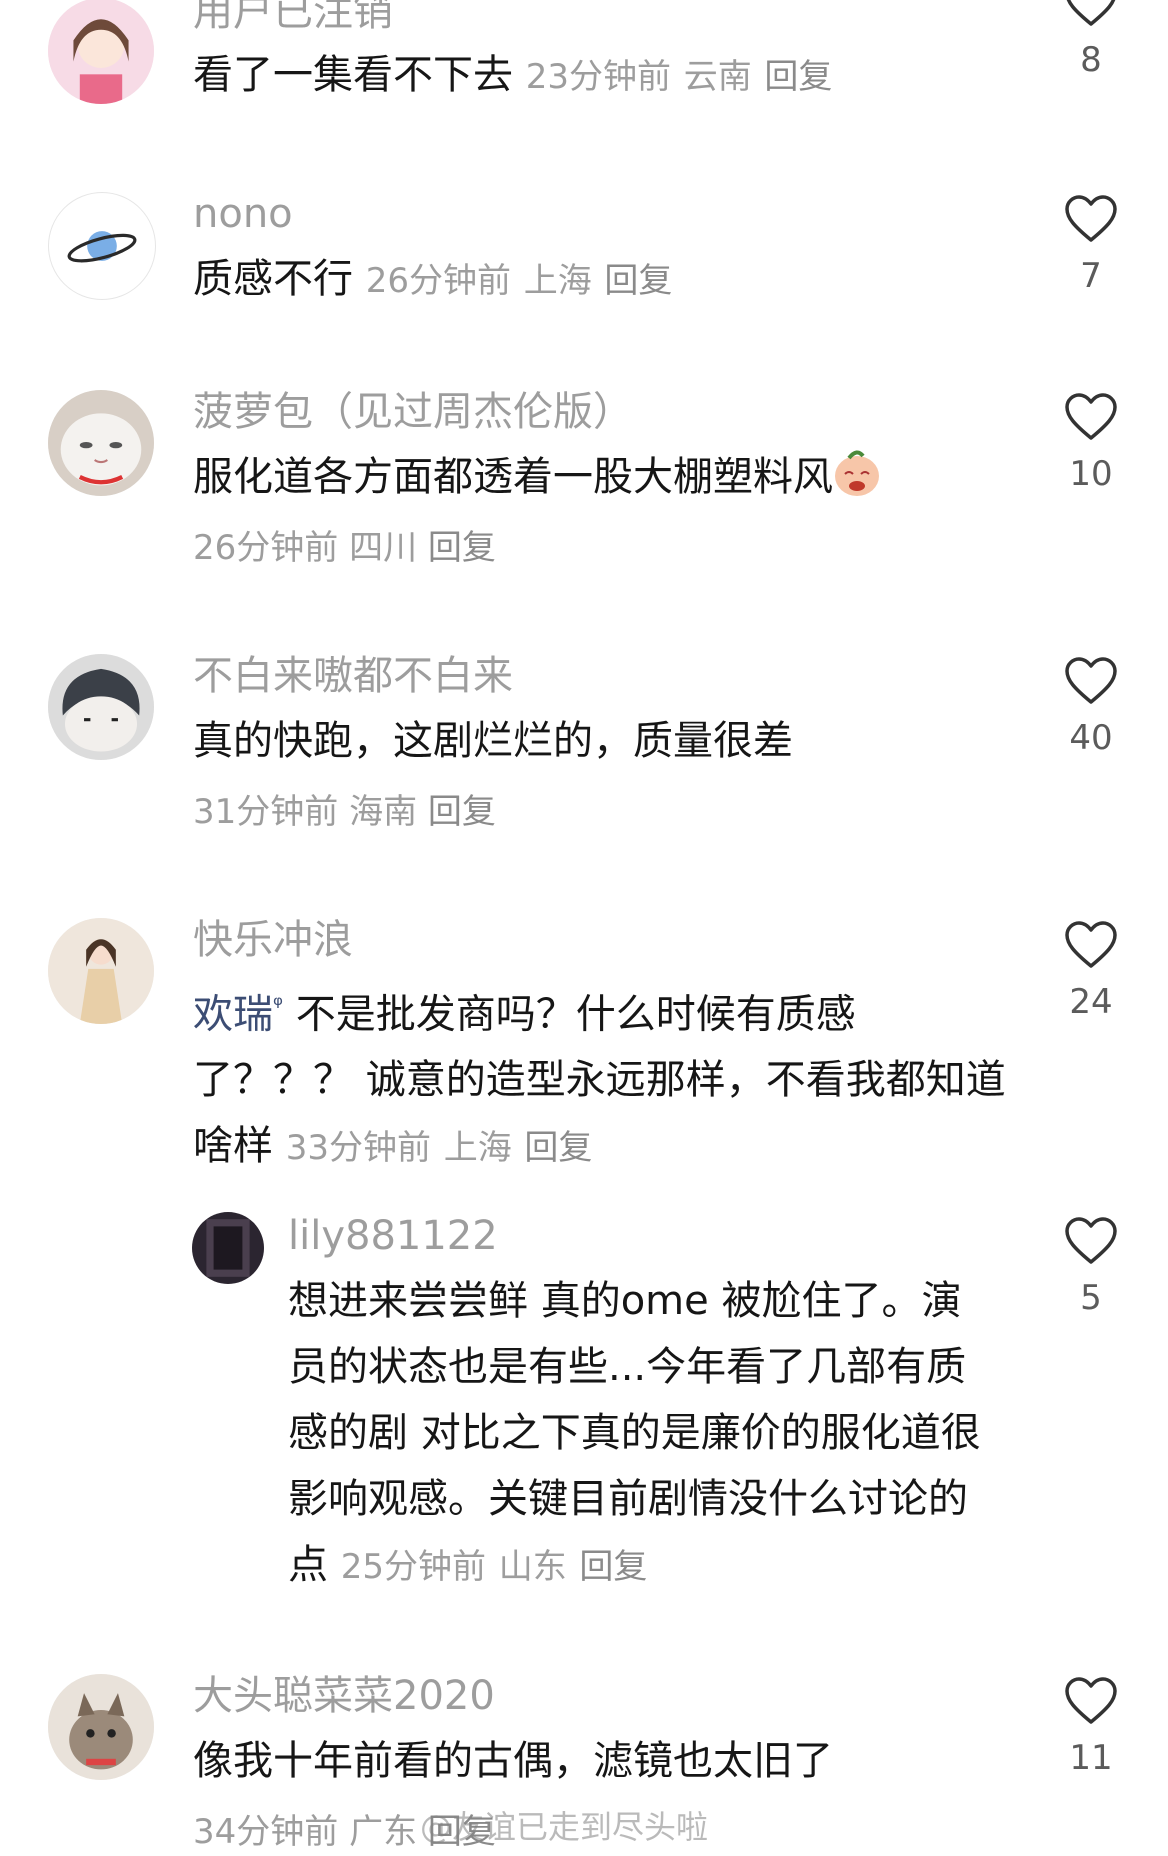 The image size is (1168, 1856). Describe the element at coordinates (432, 214) in the screenshot. I see `username: nono` at that location.